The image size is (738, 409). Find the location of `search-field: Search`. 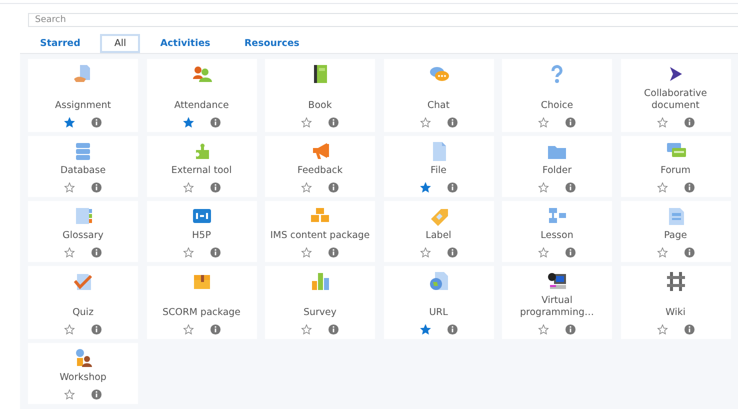

search-field: Search is located at coordinates (383, 20).